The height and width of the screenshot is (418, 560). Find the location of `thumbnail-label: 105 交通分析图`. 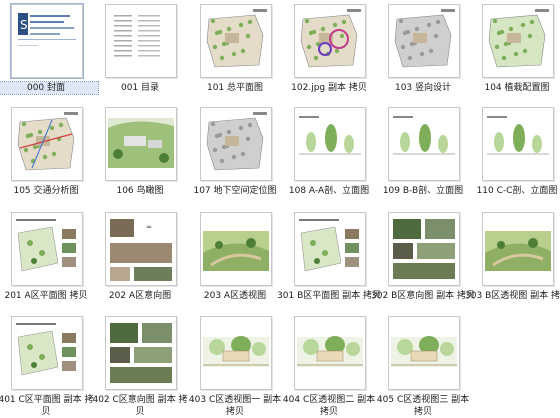

thumbnail-label: 105 交通分析图 is located at coordinates (46, 191).